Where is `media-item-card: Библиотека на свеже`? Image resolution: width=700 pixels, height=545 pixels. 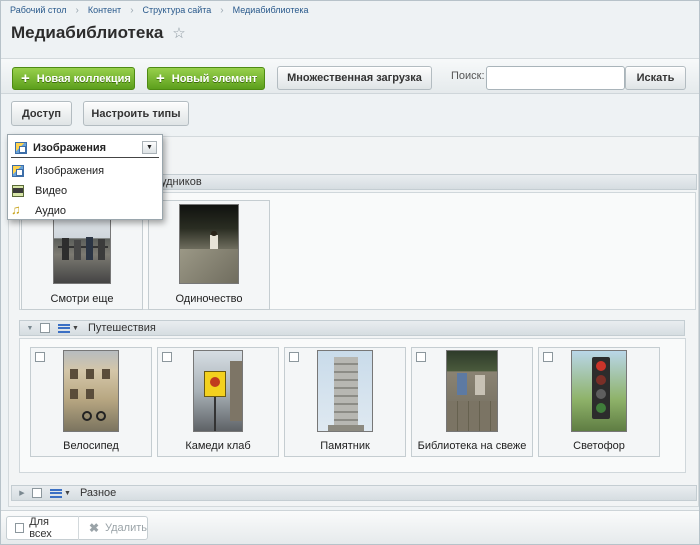
media-item-card: Библиотека на свеже is located at coordinates (472, 402).